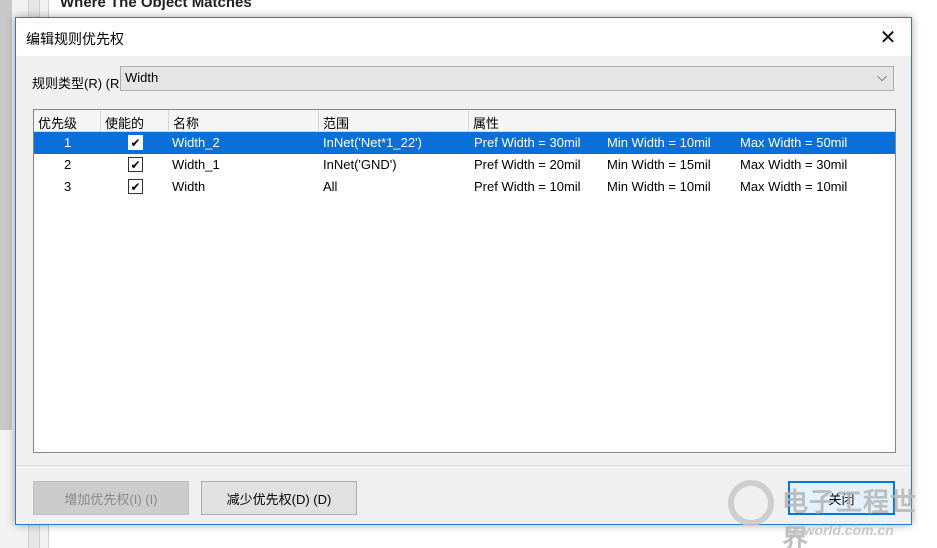 This screenshot has width=937, height=548. What do you see at coordinates (841, 498) in the screenshot?
I see `close-button: 关闭` at bounding box center [841, 498].